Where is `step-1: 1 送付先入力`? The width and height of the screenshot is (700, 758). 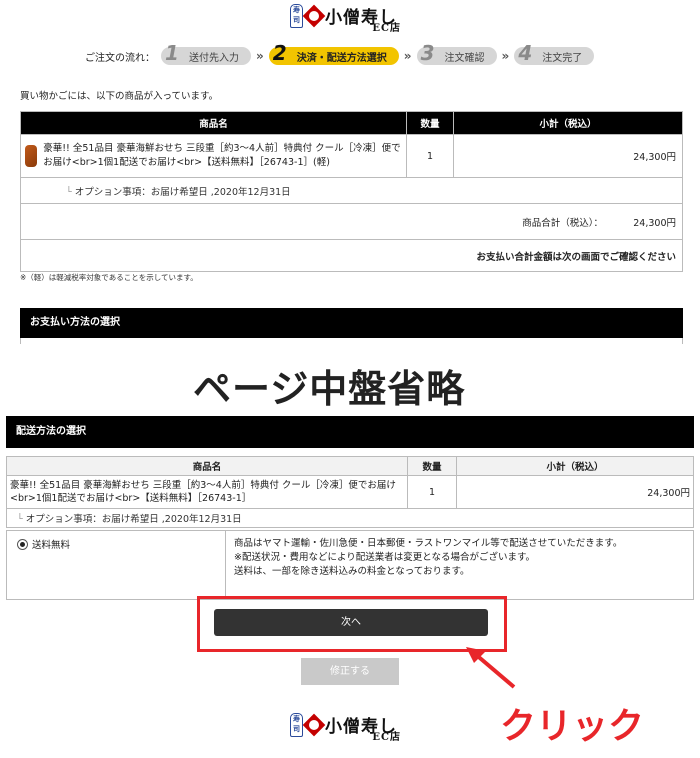 step-1: 1 送付先入力 is located at coordinates (206, 53).